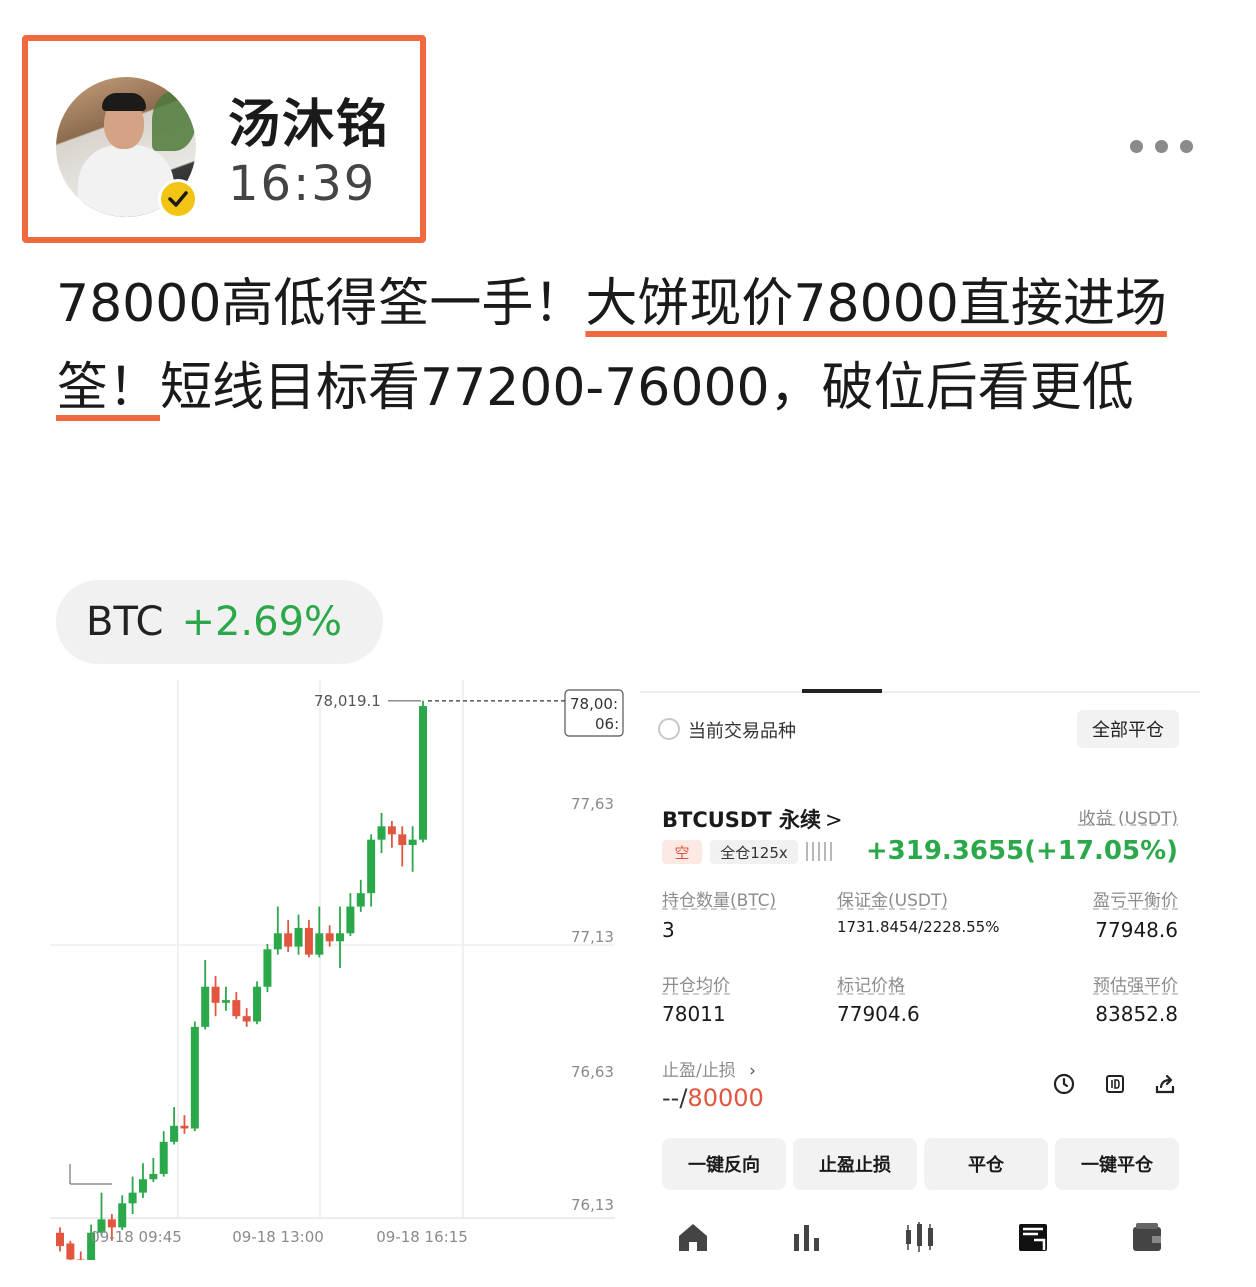  What do you see at coordinates (1115, 1084) in the screenshot?
I see `position-id-icon` at bounding box center [1115, 1084].